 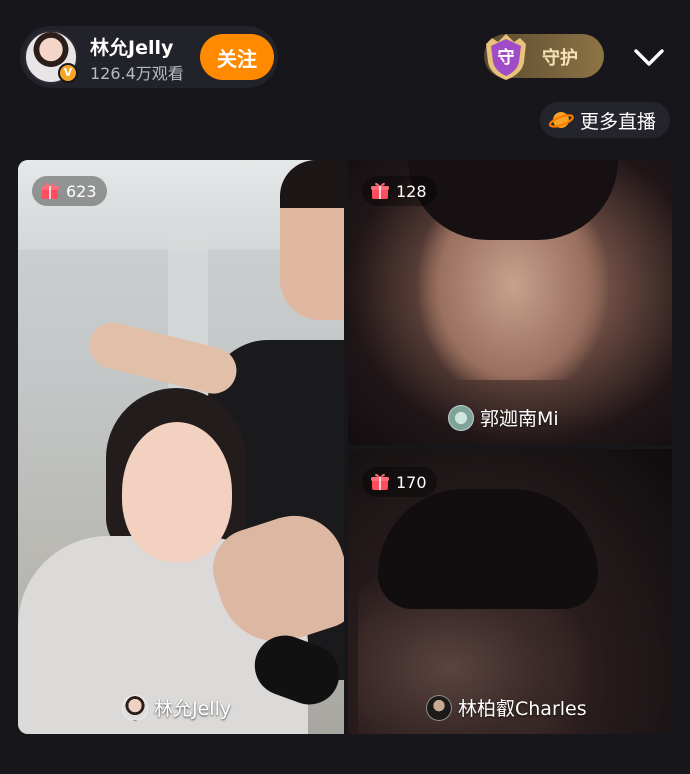 I want to click on stream-name: 林允Jelly, so click(x=193, y=709).